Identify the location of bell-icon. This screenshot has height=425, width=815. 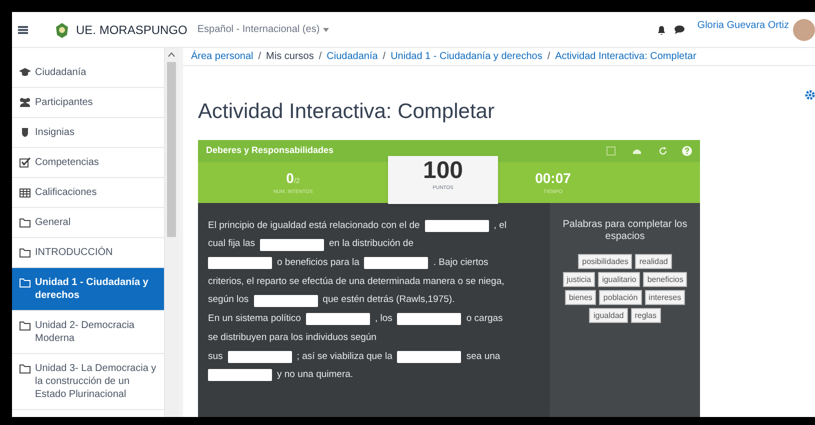
(661, 29).